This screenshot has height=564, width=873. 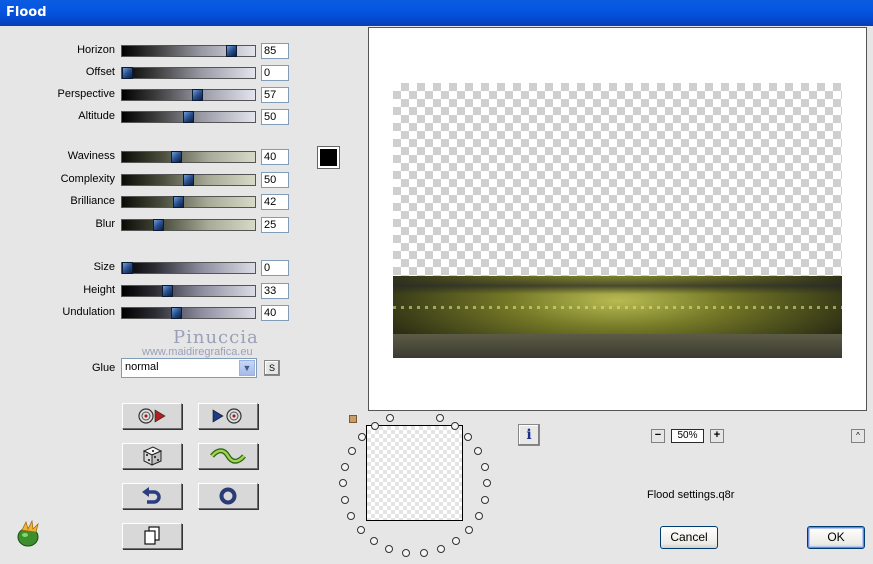 I want to click on reset-button, so click(x=228, y=496).